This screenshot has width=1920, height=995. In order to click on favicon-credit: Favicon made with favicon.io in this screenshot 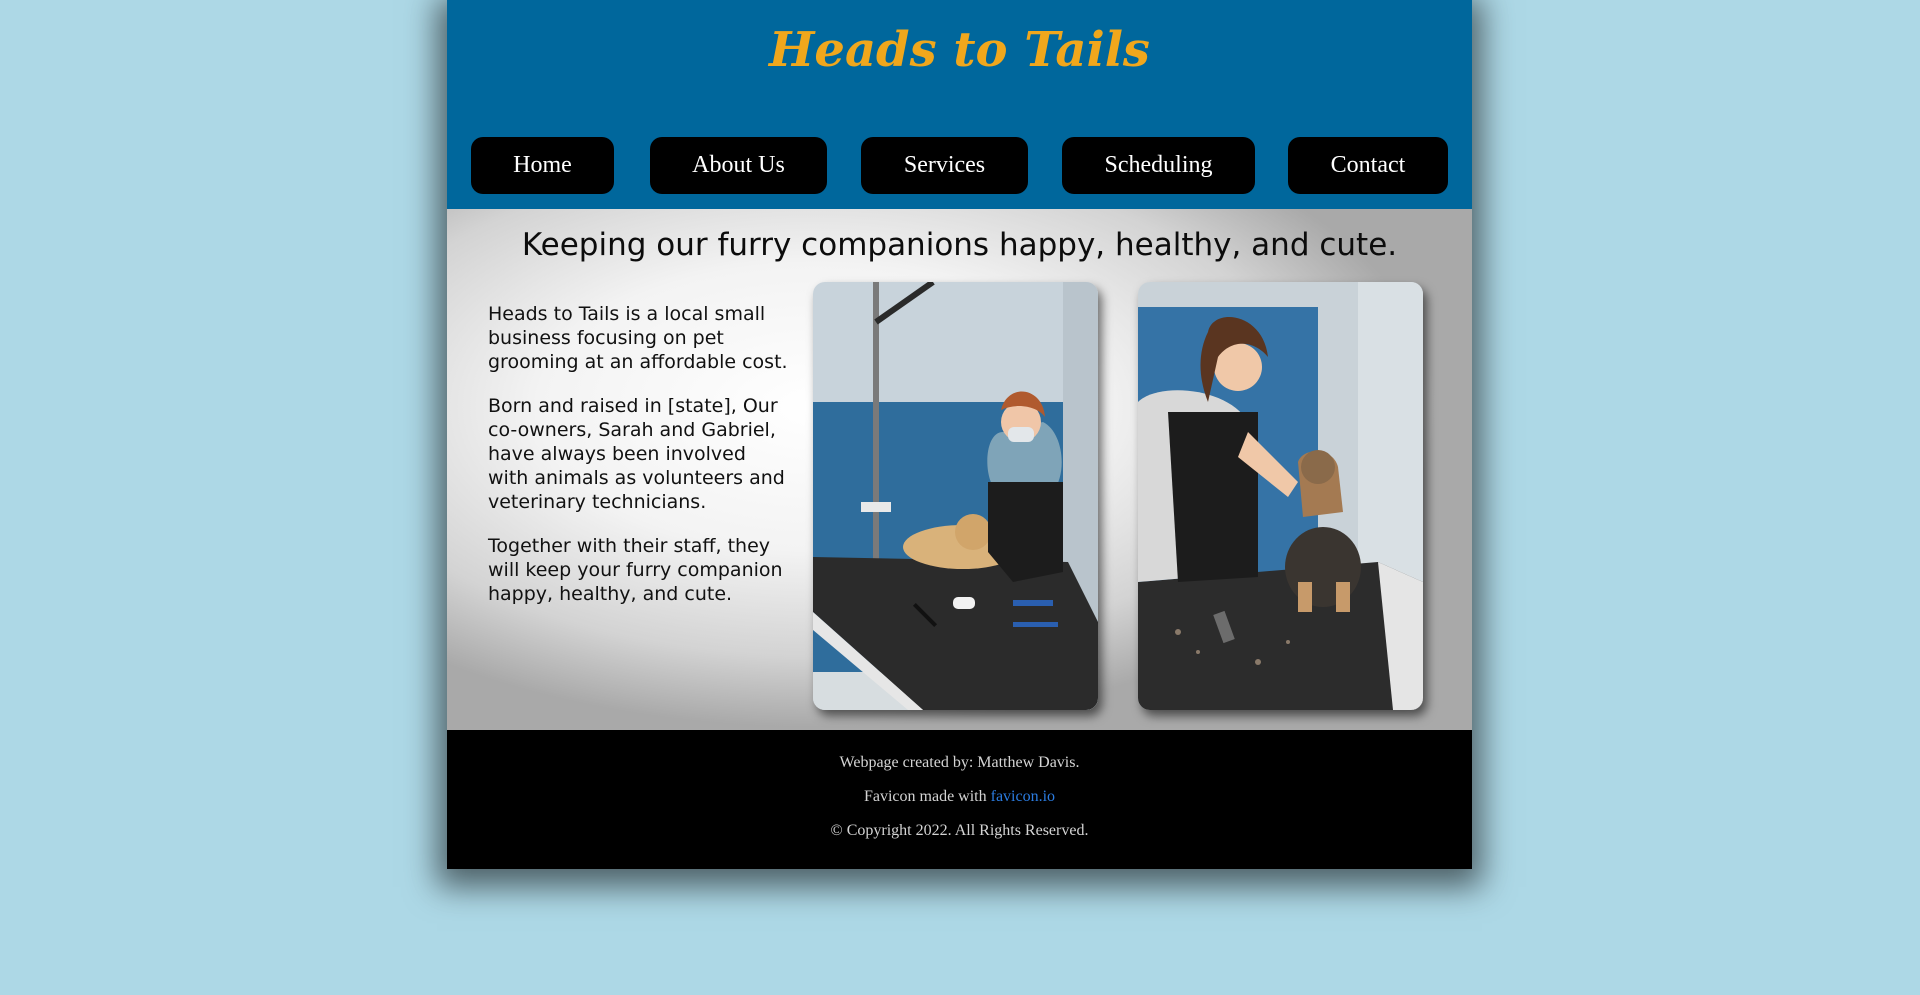, I will do `click(959, 796)`.